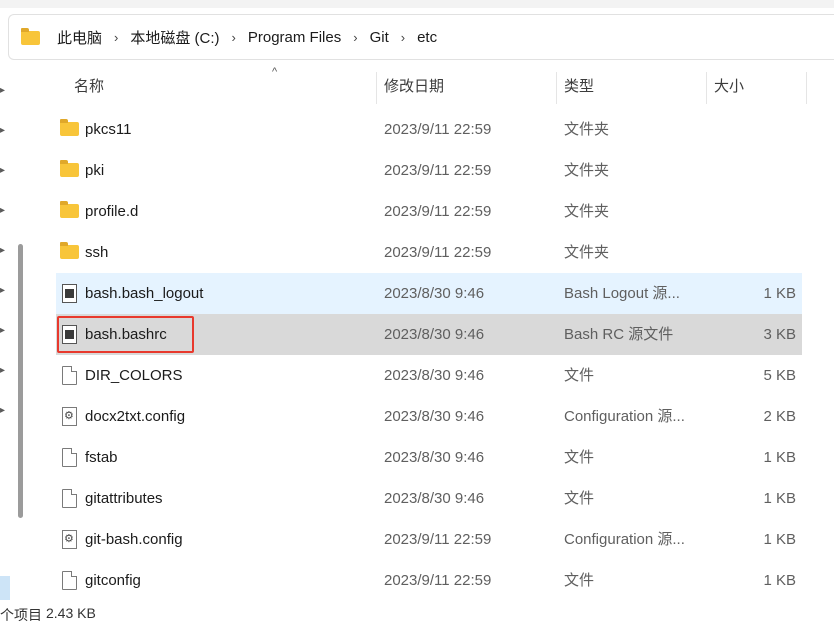 This screenshot has height=629, width=834. Describe the element at coordinates (174, 37) in the screenshot. I see `breadcrumb-drive-c: 本地磁盘 (C:)` at that location.